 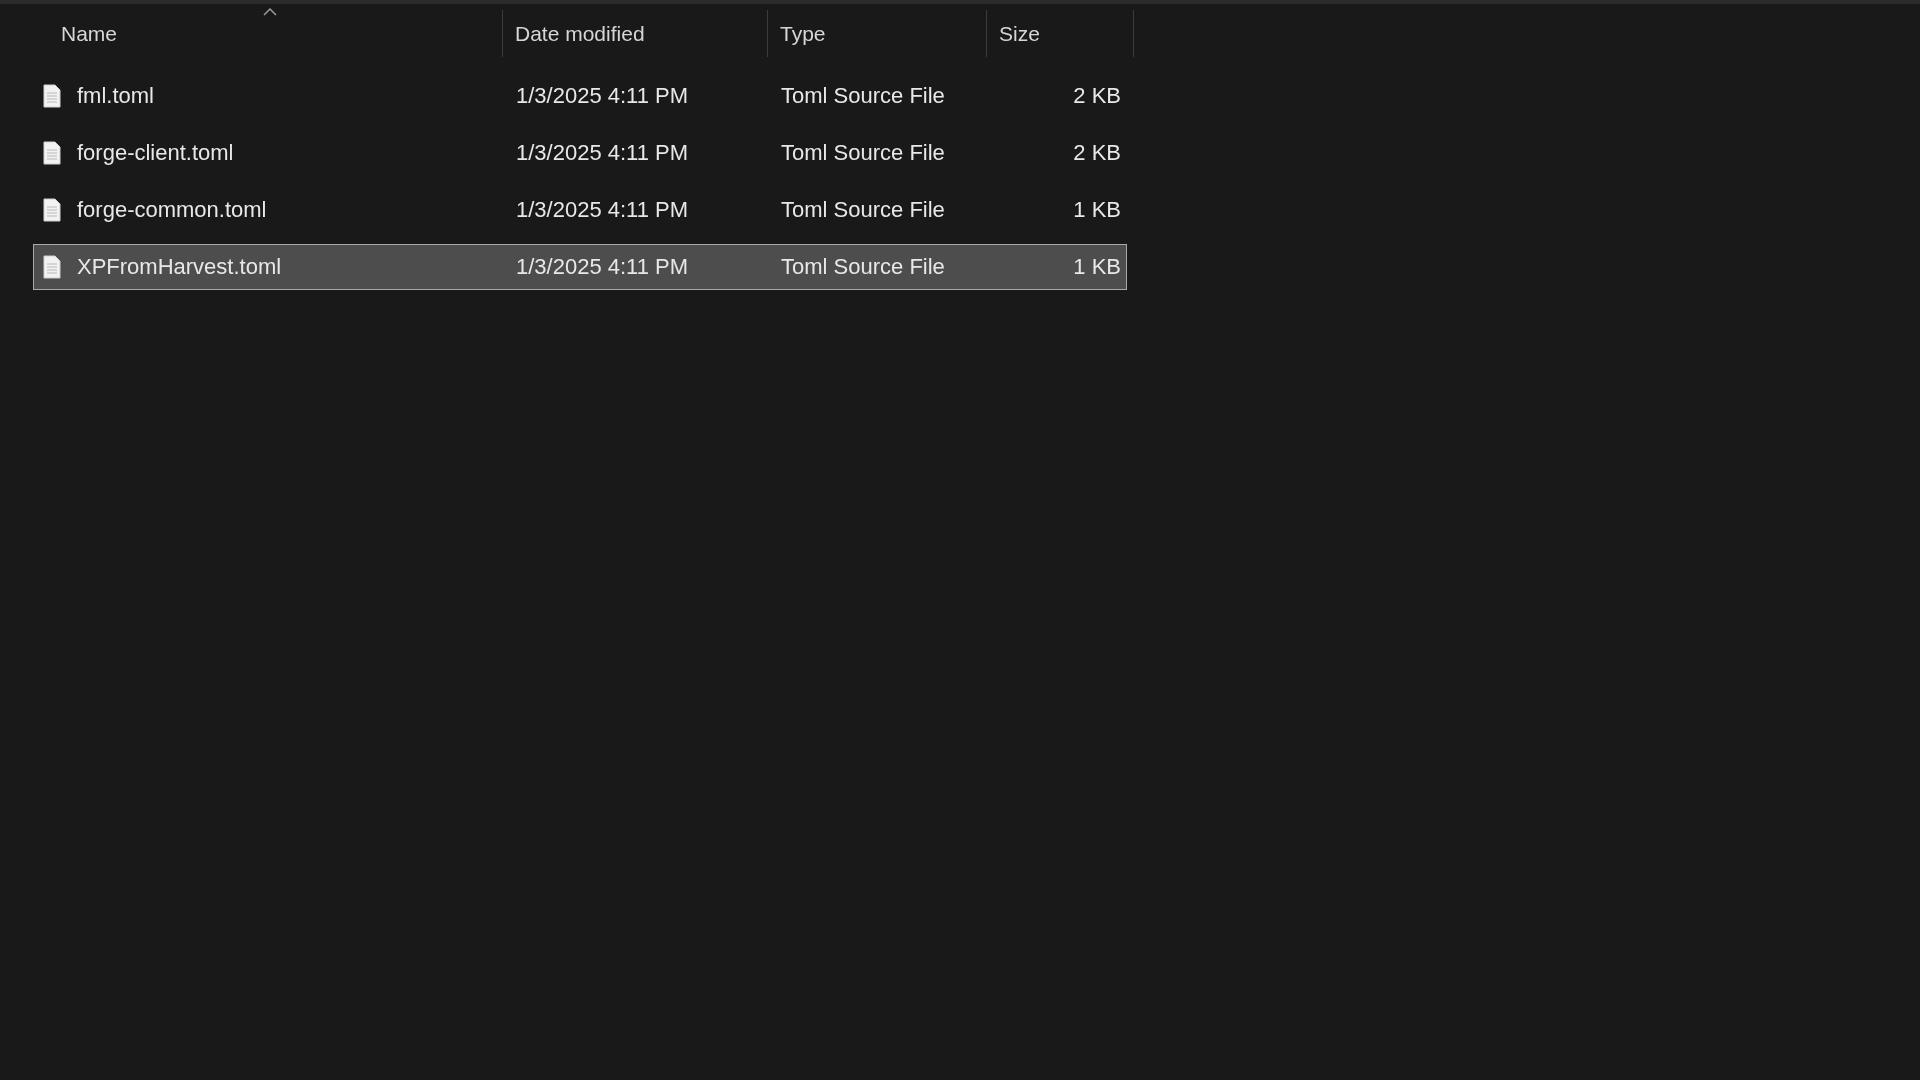 I want to click on file-row: forge-client.toml 1/3/2025 4:11 PM Toml Source File 2 KB, so click(x=580, y=153).